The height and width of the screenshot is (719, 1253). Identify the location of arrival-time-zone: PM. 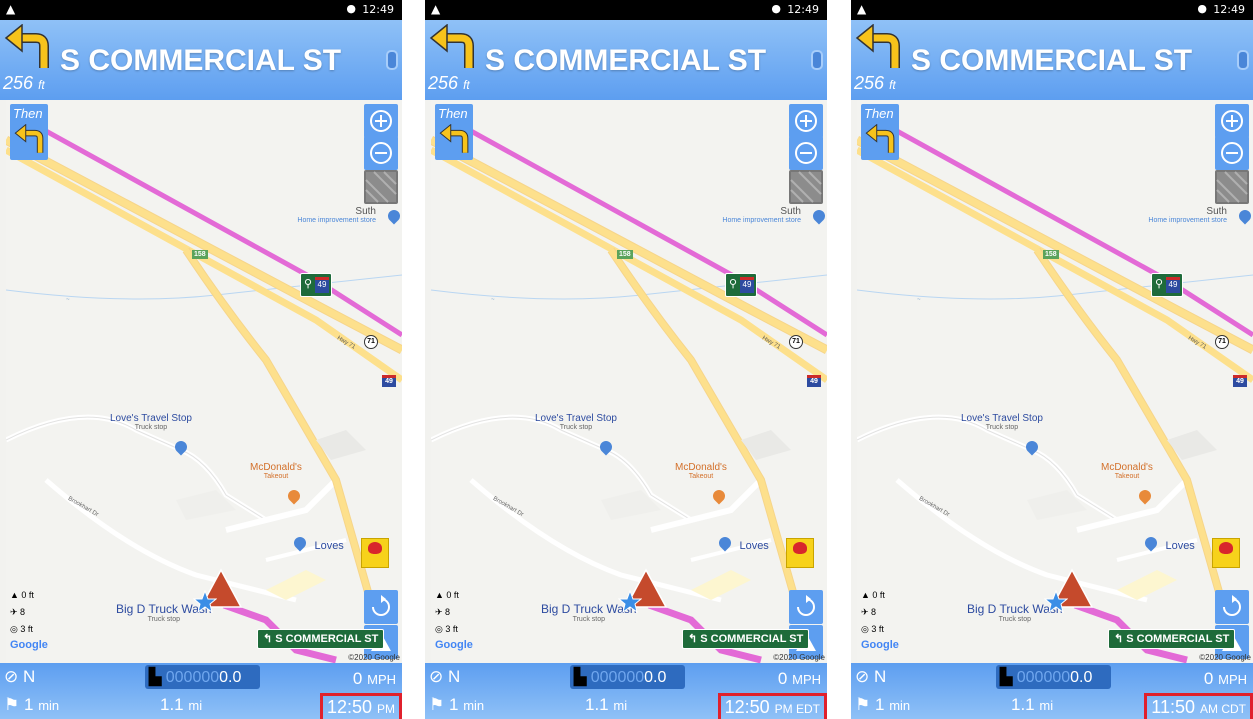
(386, 709).